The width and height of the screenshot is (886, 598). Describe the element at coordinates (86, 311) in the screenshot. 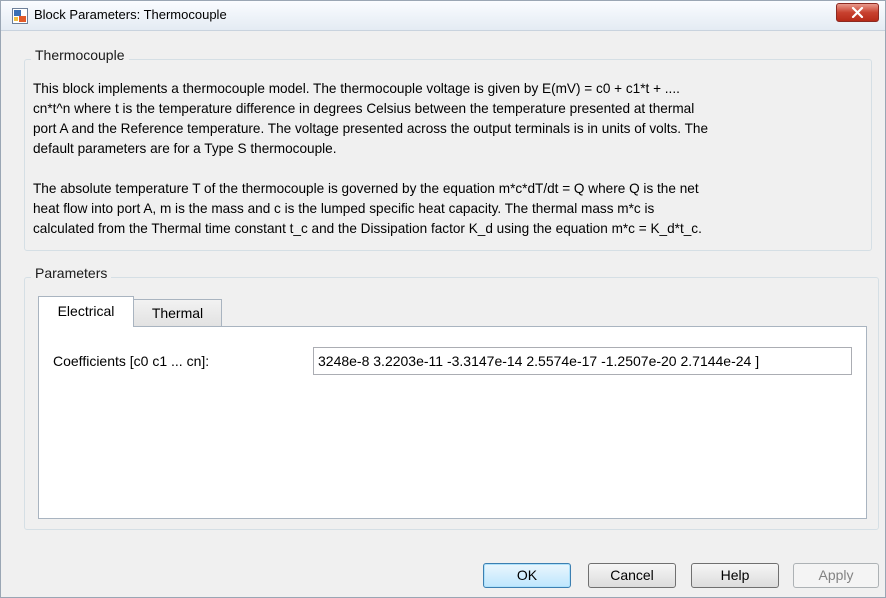

I see `tab-electrical: Electrical` at that location.